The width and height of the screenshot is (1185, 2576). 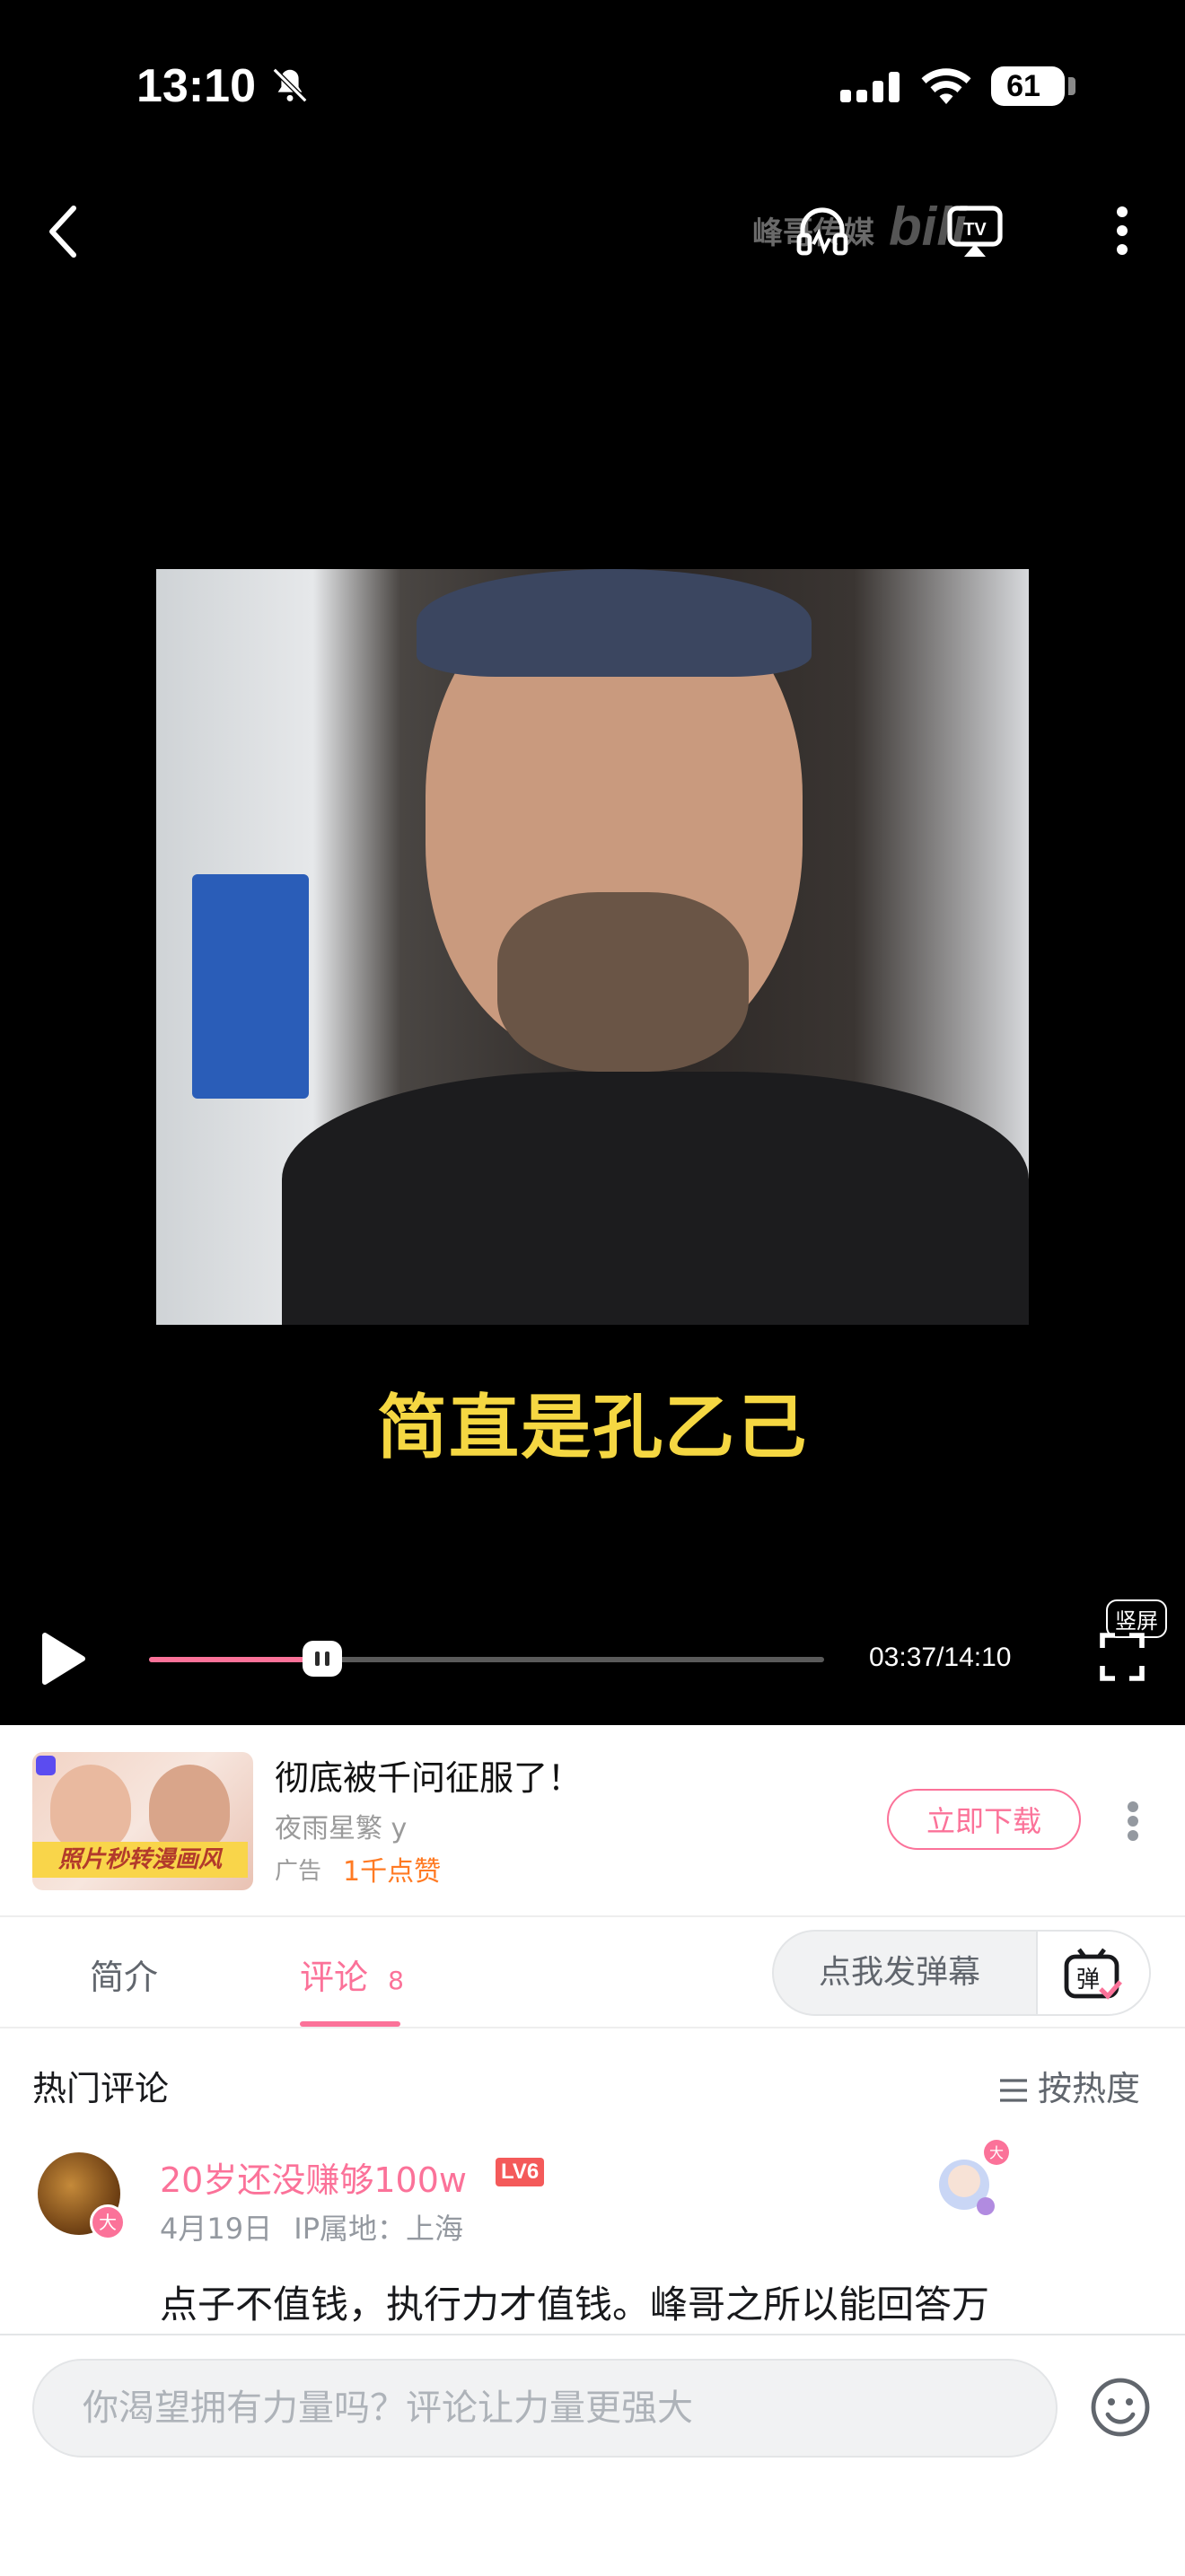 I want to click on danmaku-icon: 弹, so click(x=1093, y=1974).